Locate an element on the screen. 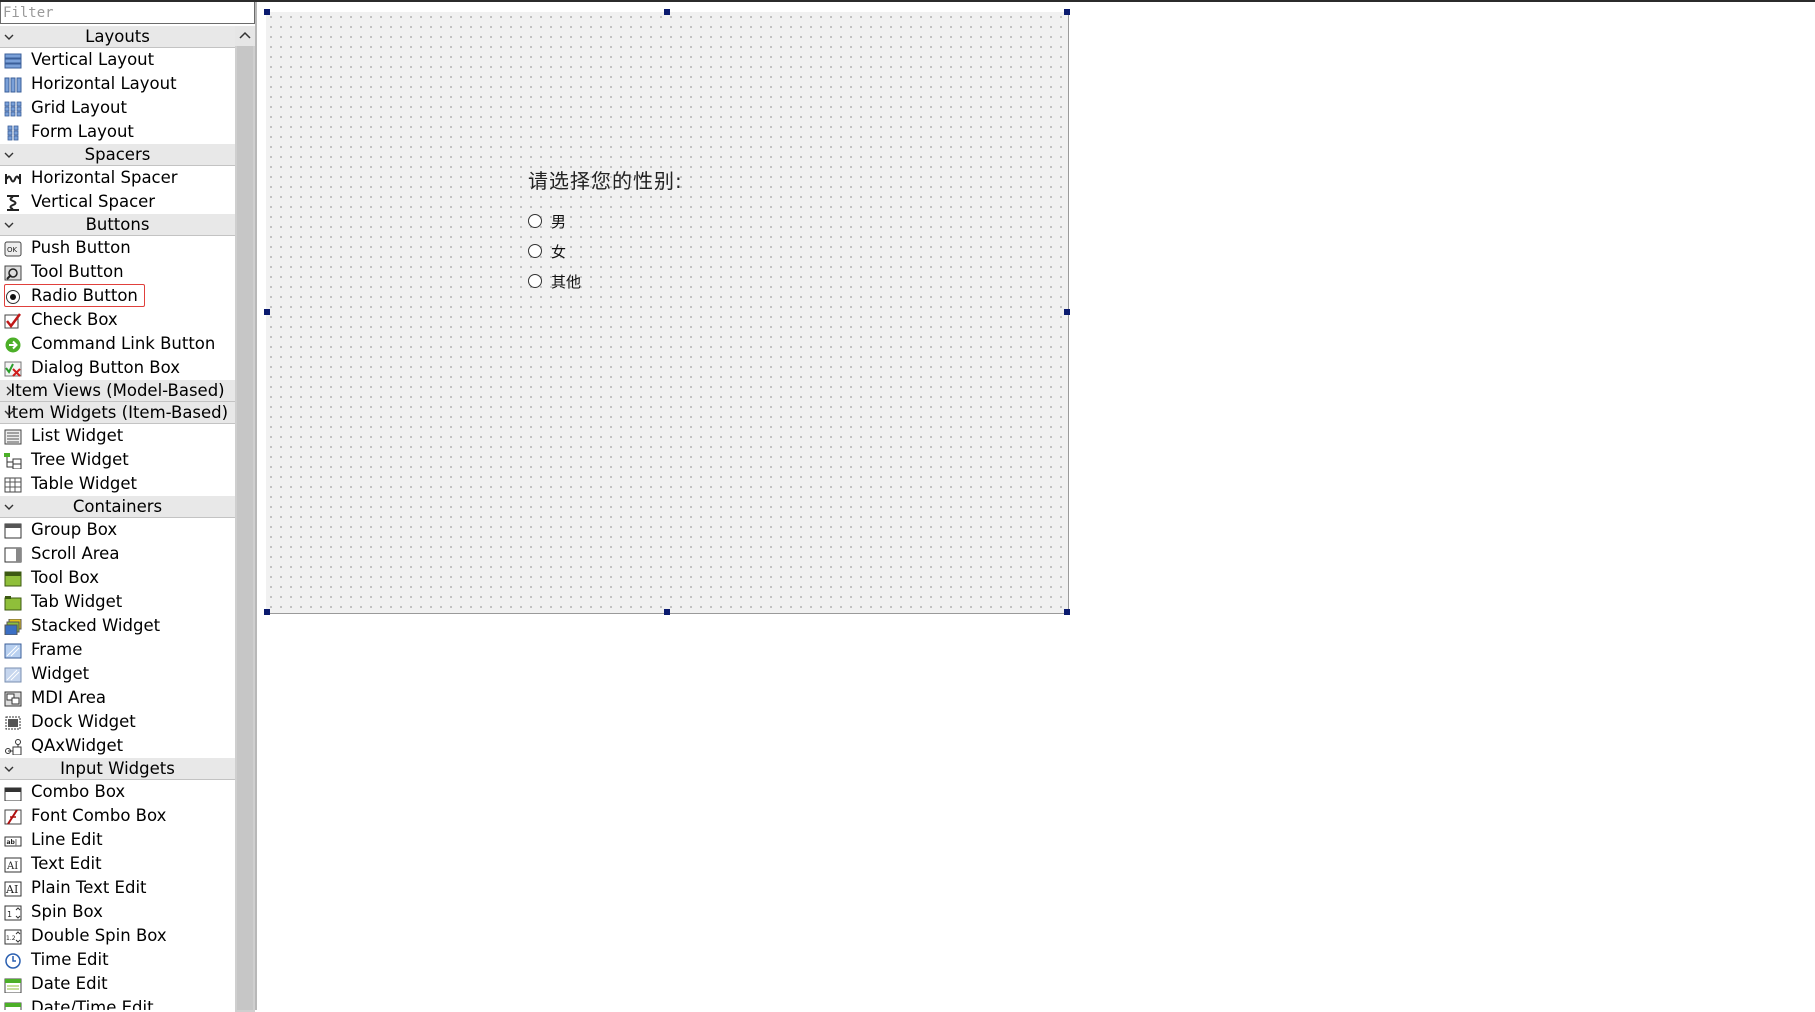 Image resolution: width=1815 pixels, height=1012 pixels. gender-question-label: 请选择您的性别: is located at coordinates (605, 179).